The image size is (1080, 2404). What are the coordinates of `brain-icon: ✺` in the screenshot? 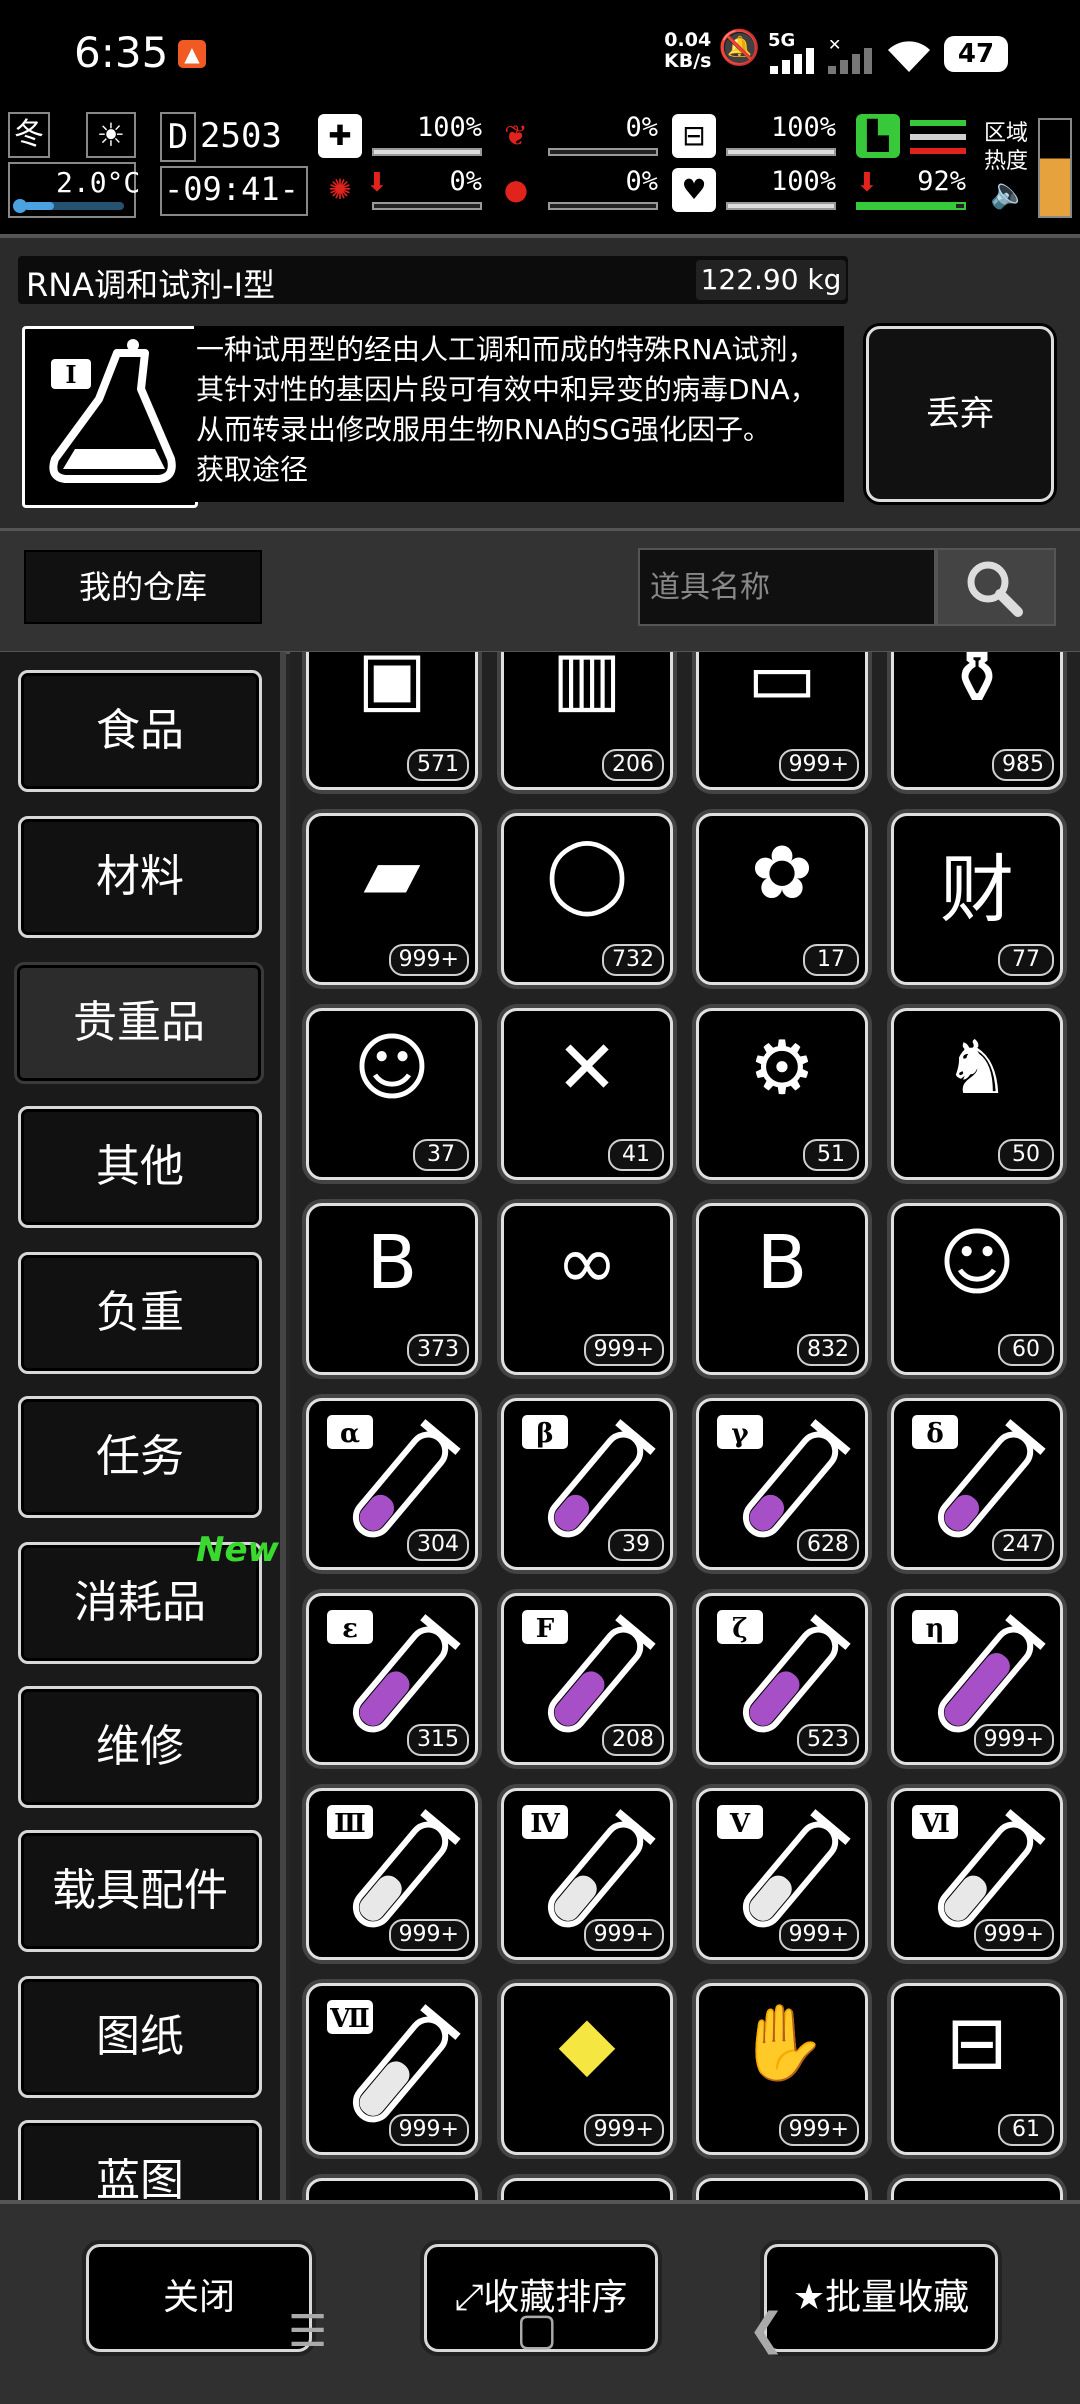 It's located at (340, 189).